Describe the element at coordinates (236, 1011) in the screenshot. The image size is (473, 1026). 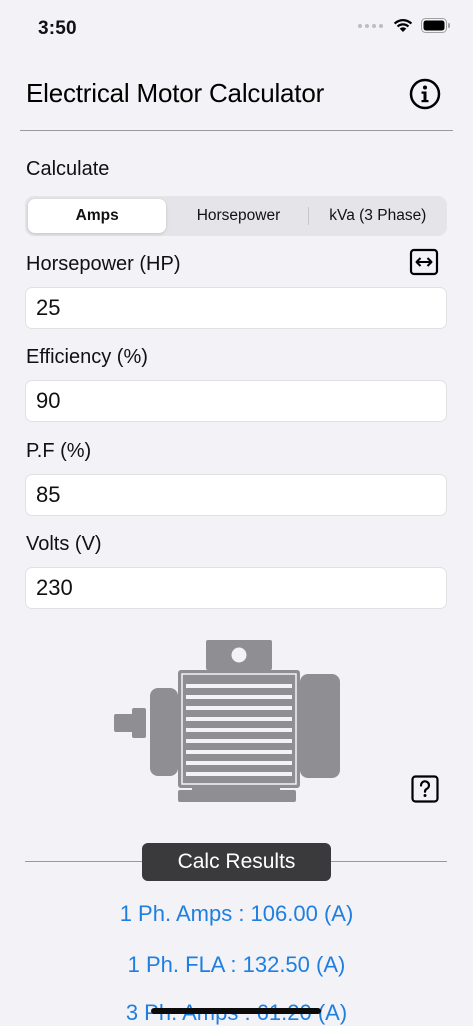
I see `home-indicator` at that location.